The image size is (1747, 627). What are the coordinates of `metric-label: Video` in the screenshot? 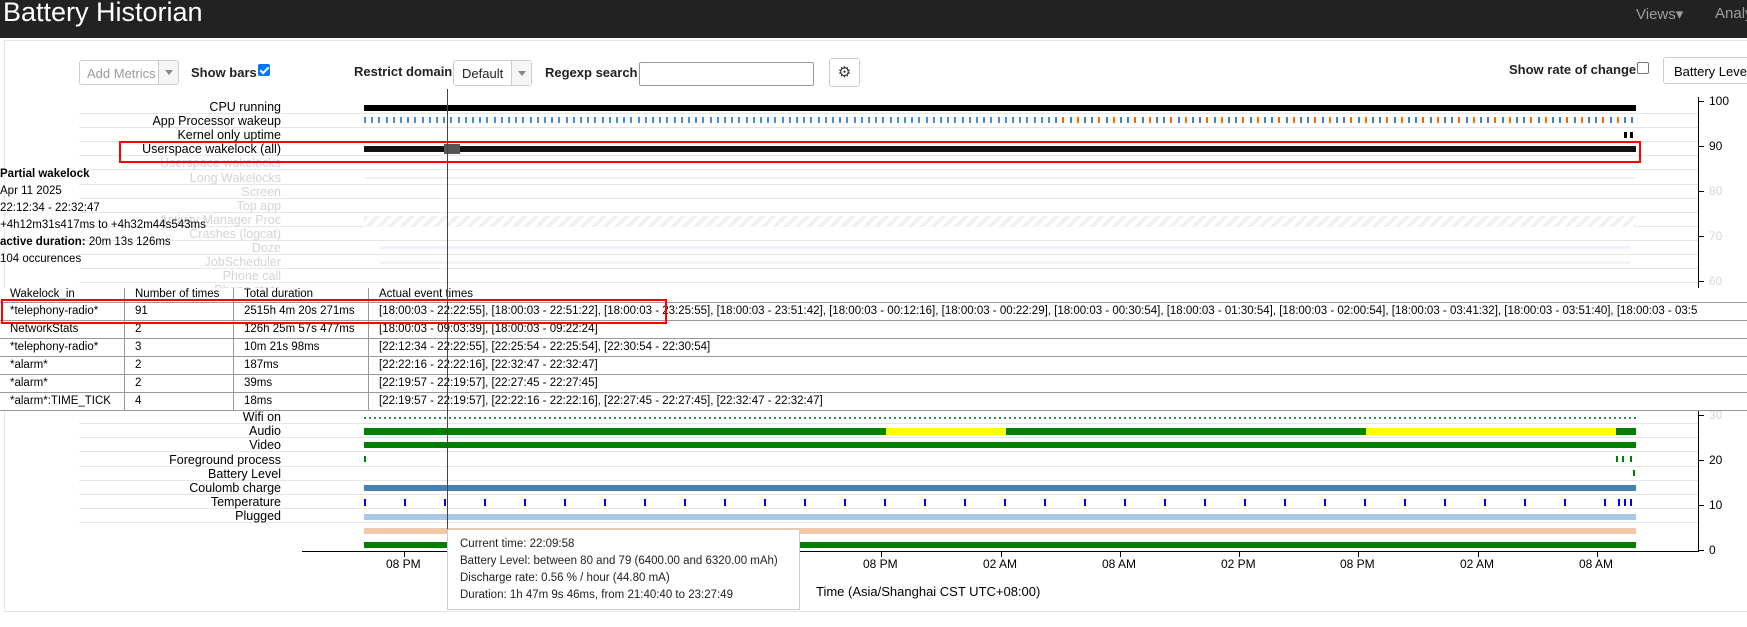 It's located at (265, 445).